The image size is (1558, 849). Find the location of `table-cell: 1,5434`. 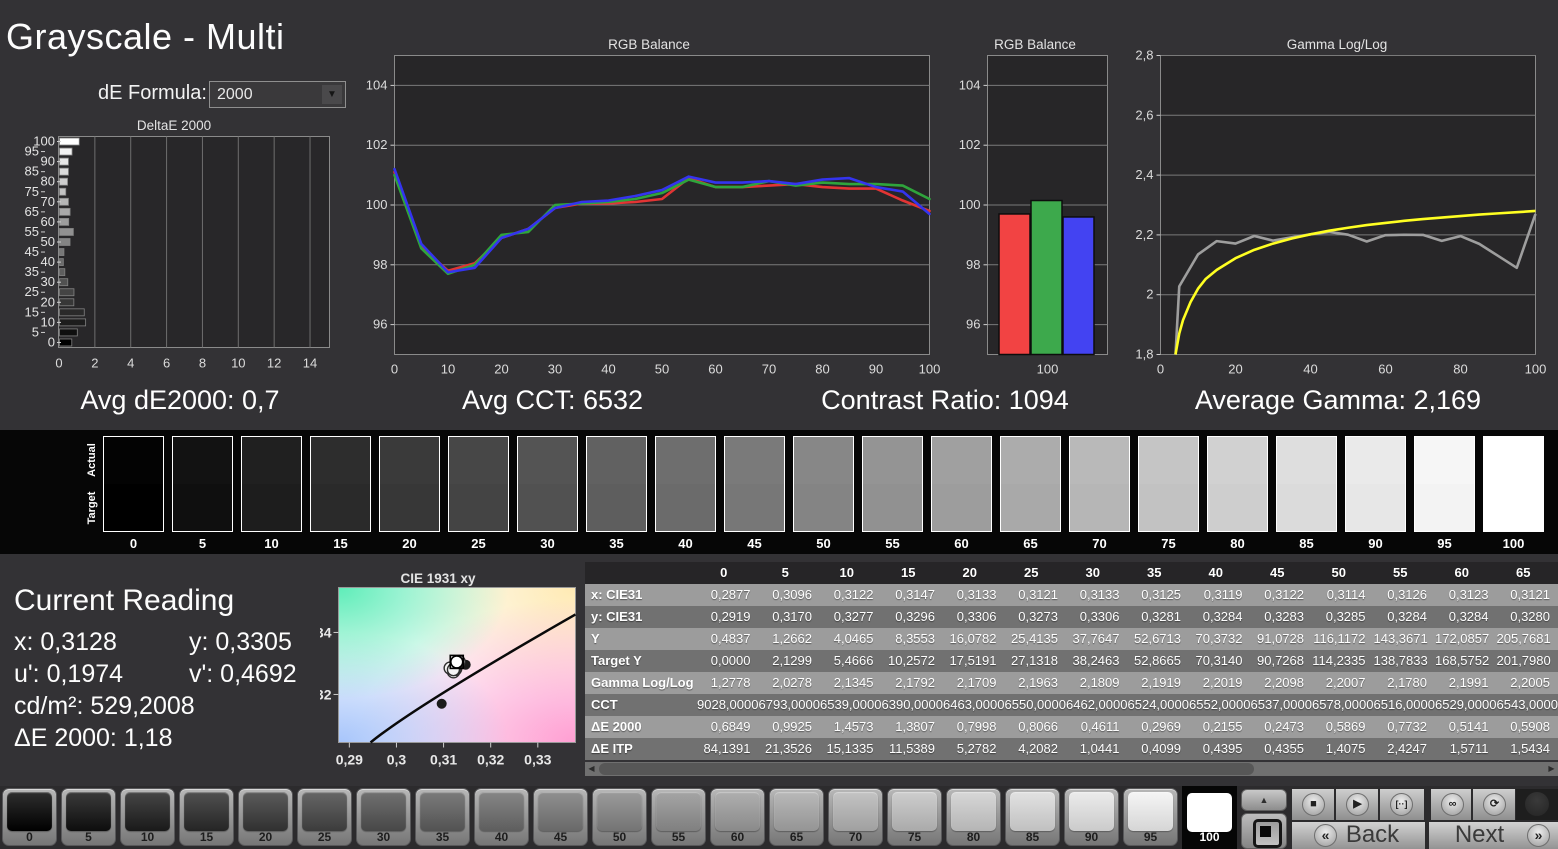

table-cell: 1,5434 is located at coordinates (1530, 748).